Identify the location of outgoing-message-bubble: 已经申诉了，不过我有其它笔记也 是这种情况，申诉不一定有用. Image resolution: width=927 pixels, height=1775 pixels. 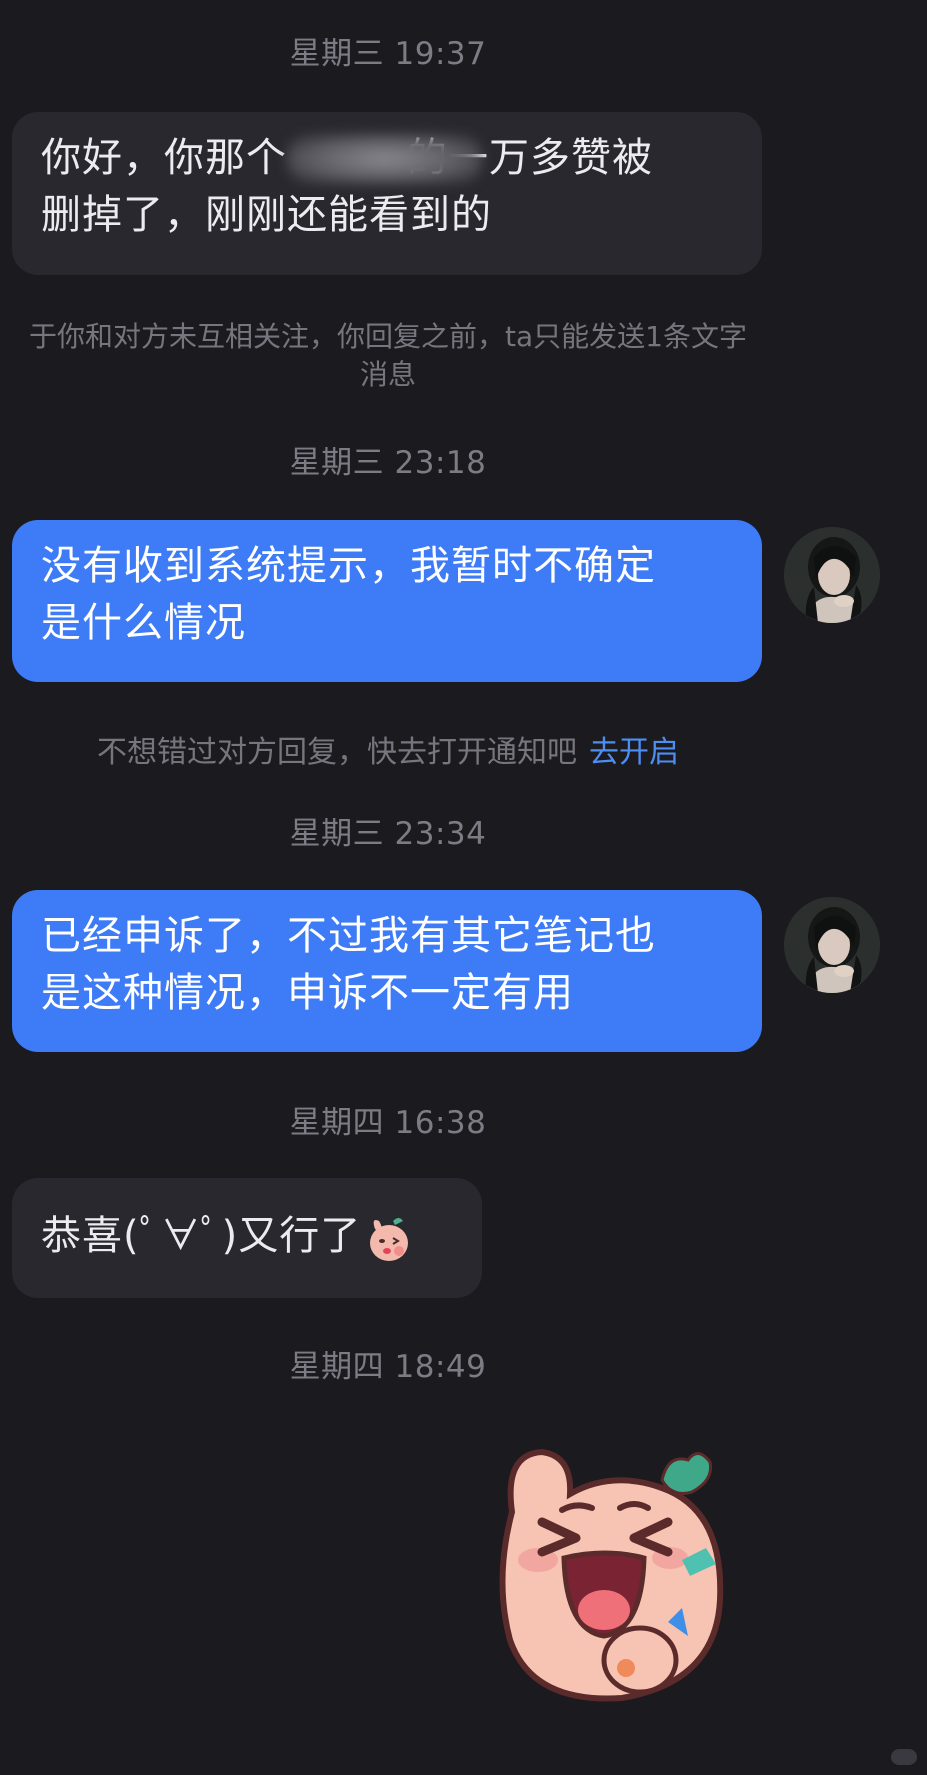
(387, 971).